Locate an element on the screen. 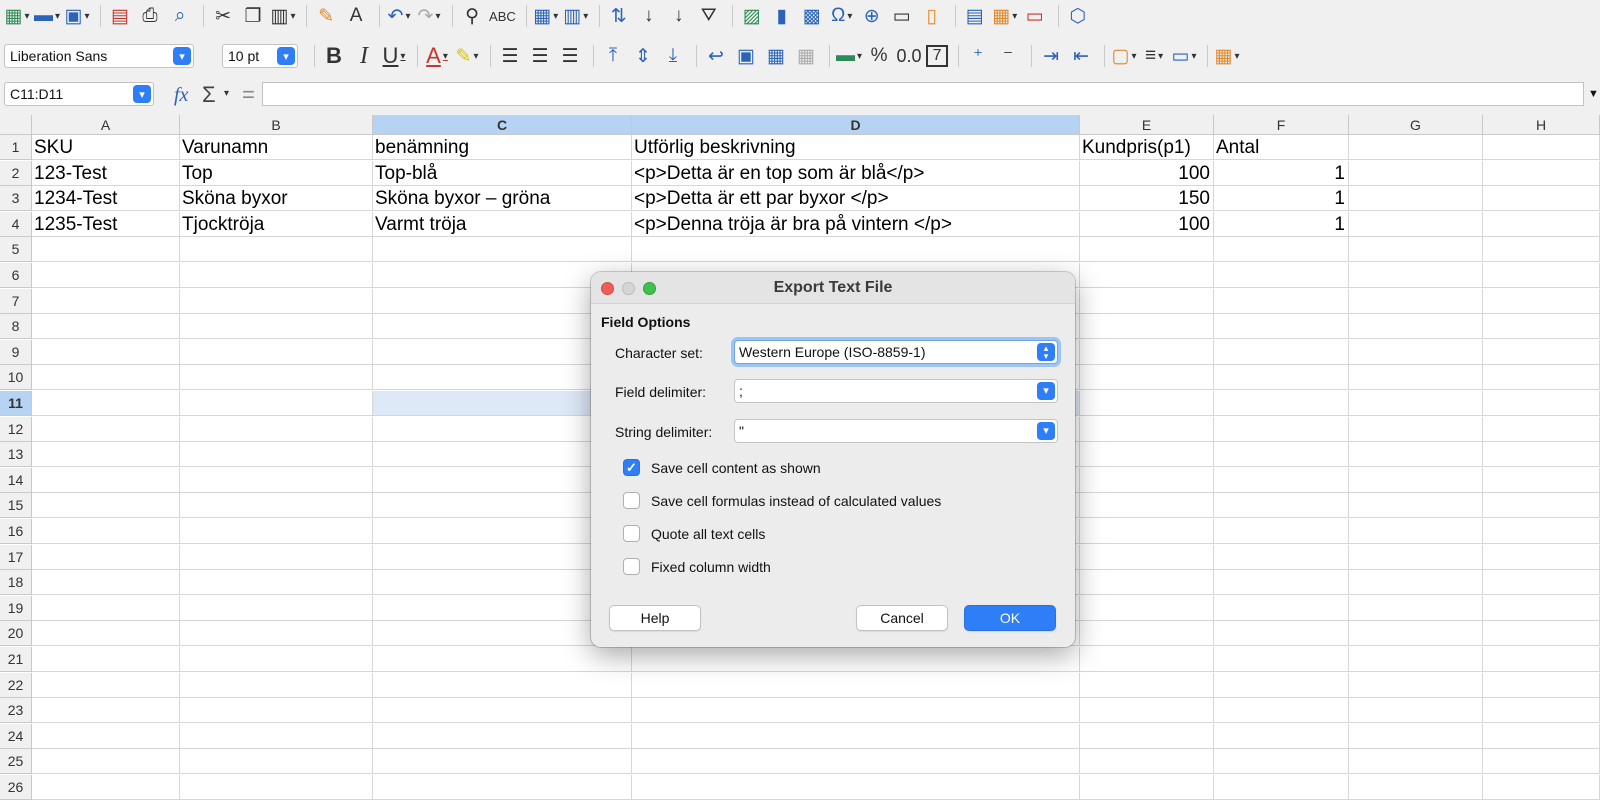  cell-h20 is located at coordinates (1541, 633).